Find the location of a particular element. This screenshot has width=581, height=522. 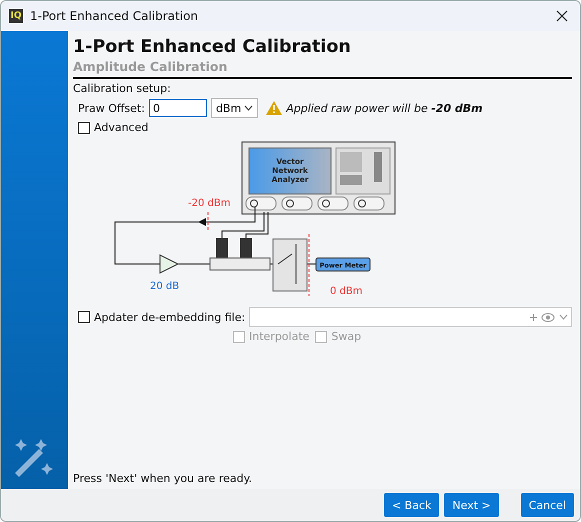

checkbox-label: Advanced is located at coordinates (121, 127).